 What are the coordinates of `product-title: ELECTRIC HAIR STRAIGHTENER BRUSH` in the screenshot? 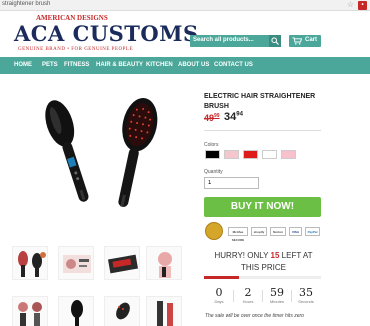 It's located at (260, 101).